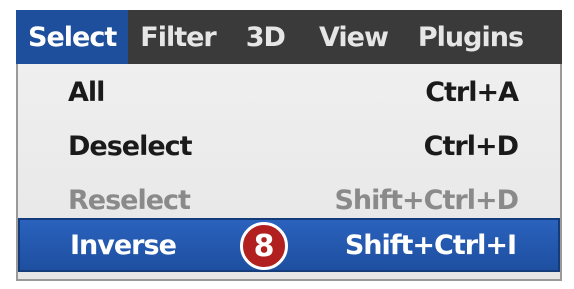 The height and width of the screenshot is (289, 574). I want to click on menu-filter: Filter, so click(178, 37).